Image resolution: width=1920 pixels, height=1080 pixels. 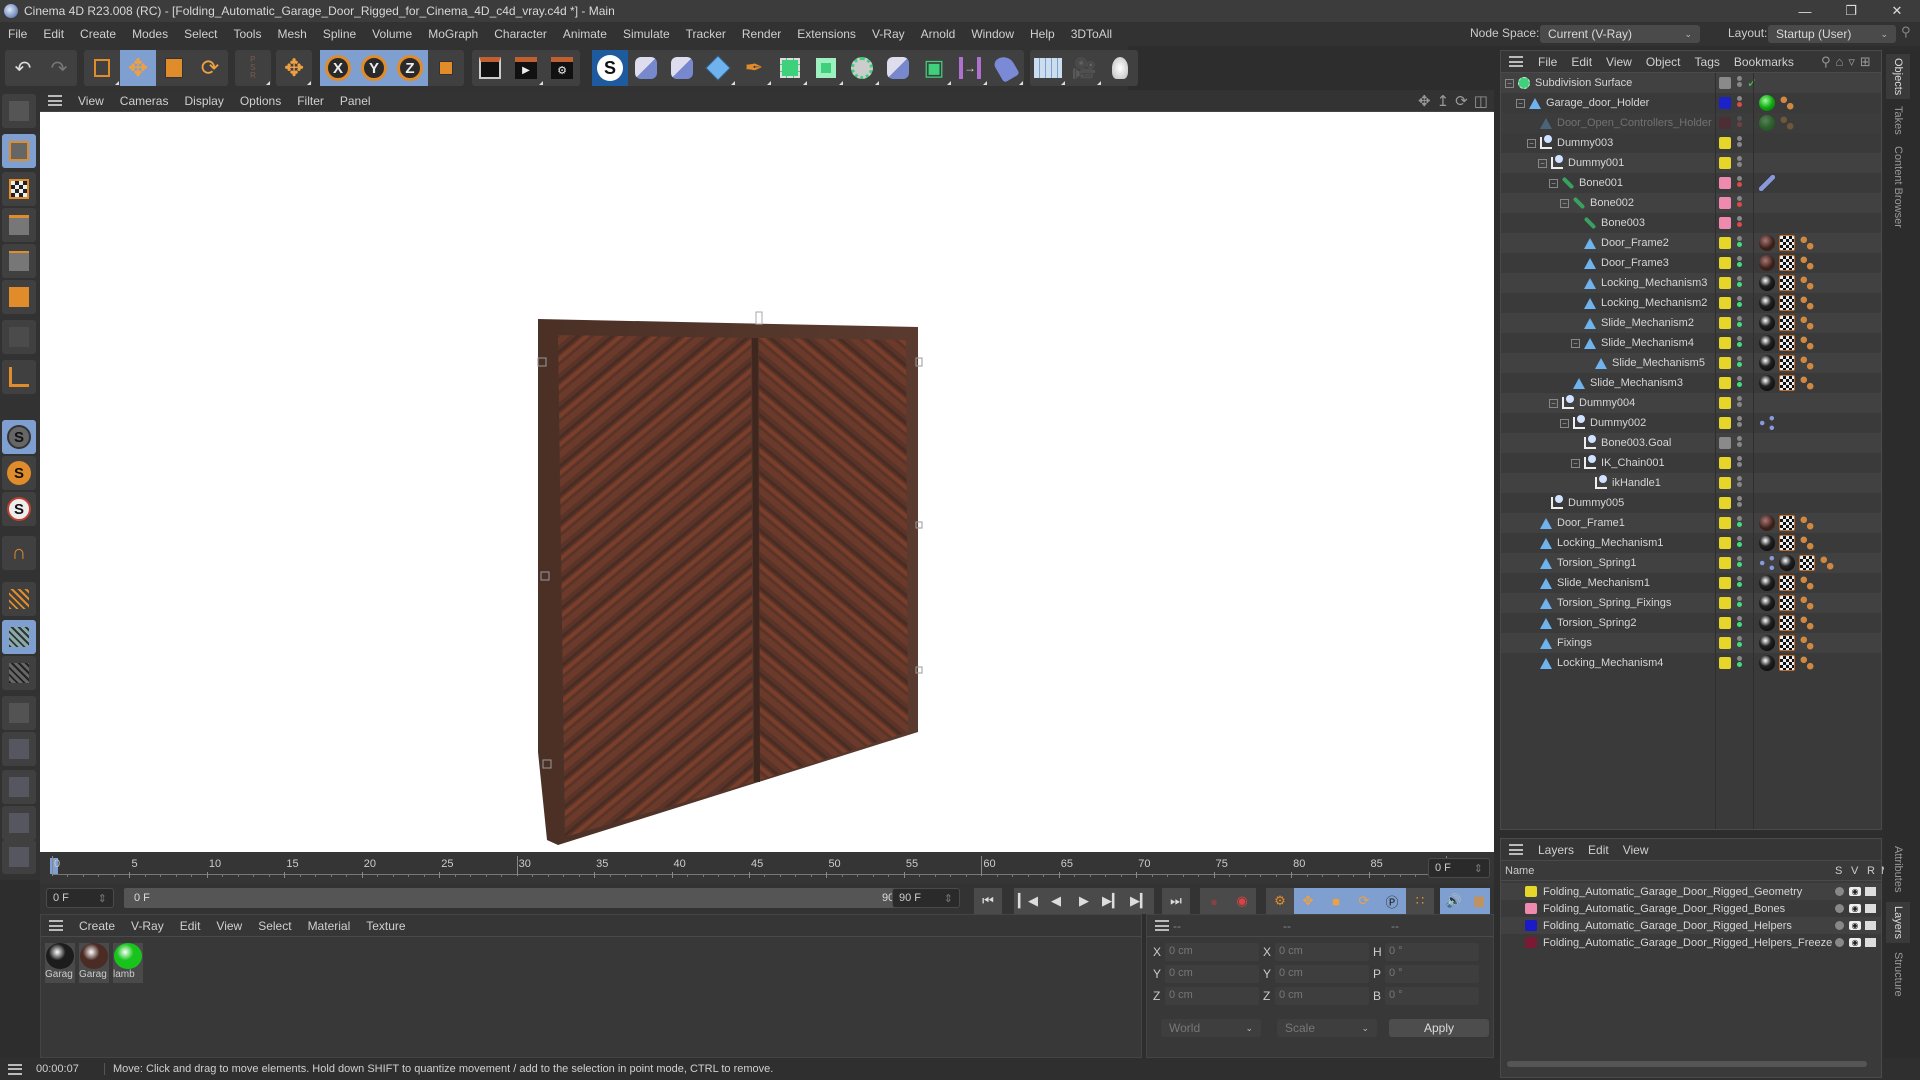 I want to click on menu-tools: Tools, so click(x=247, y=34).